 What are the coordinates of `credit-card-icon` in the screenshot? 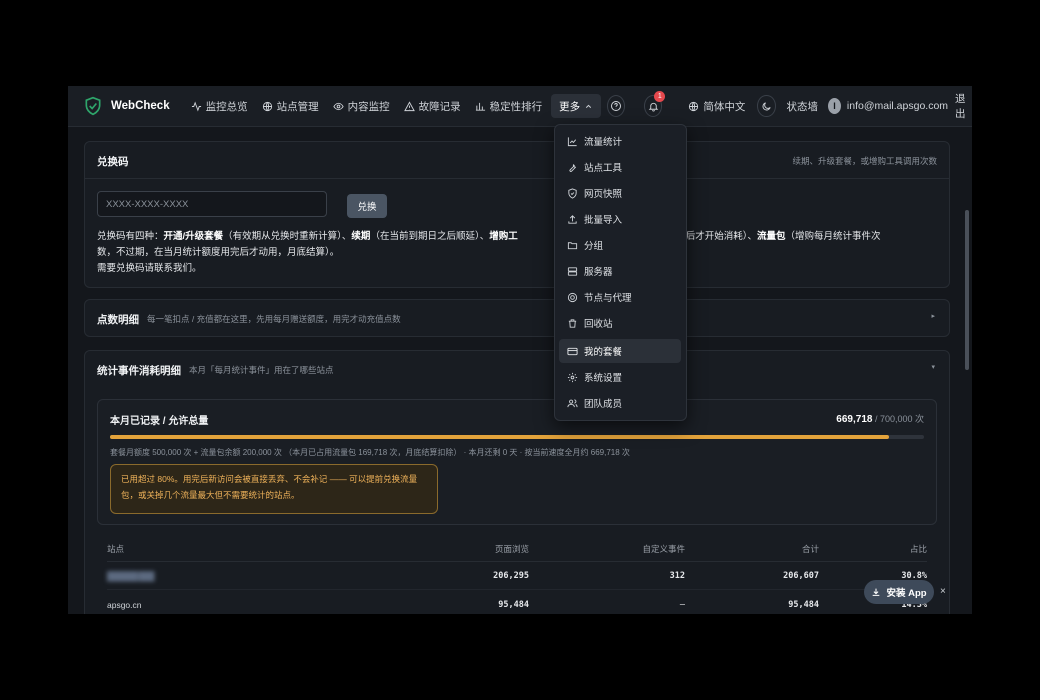 It's located at (572, 351).